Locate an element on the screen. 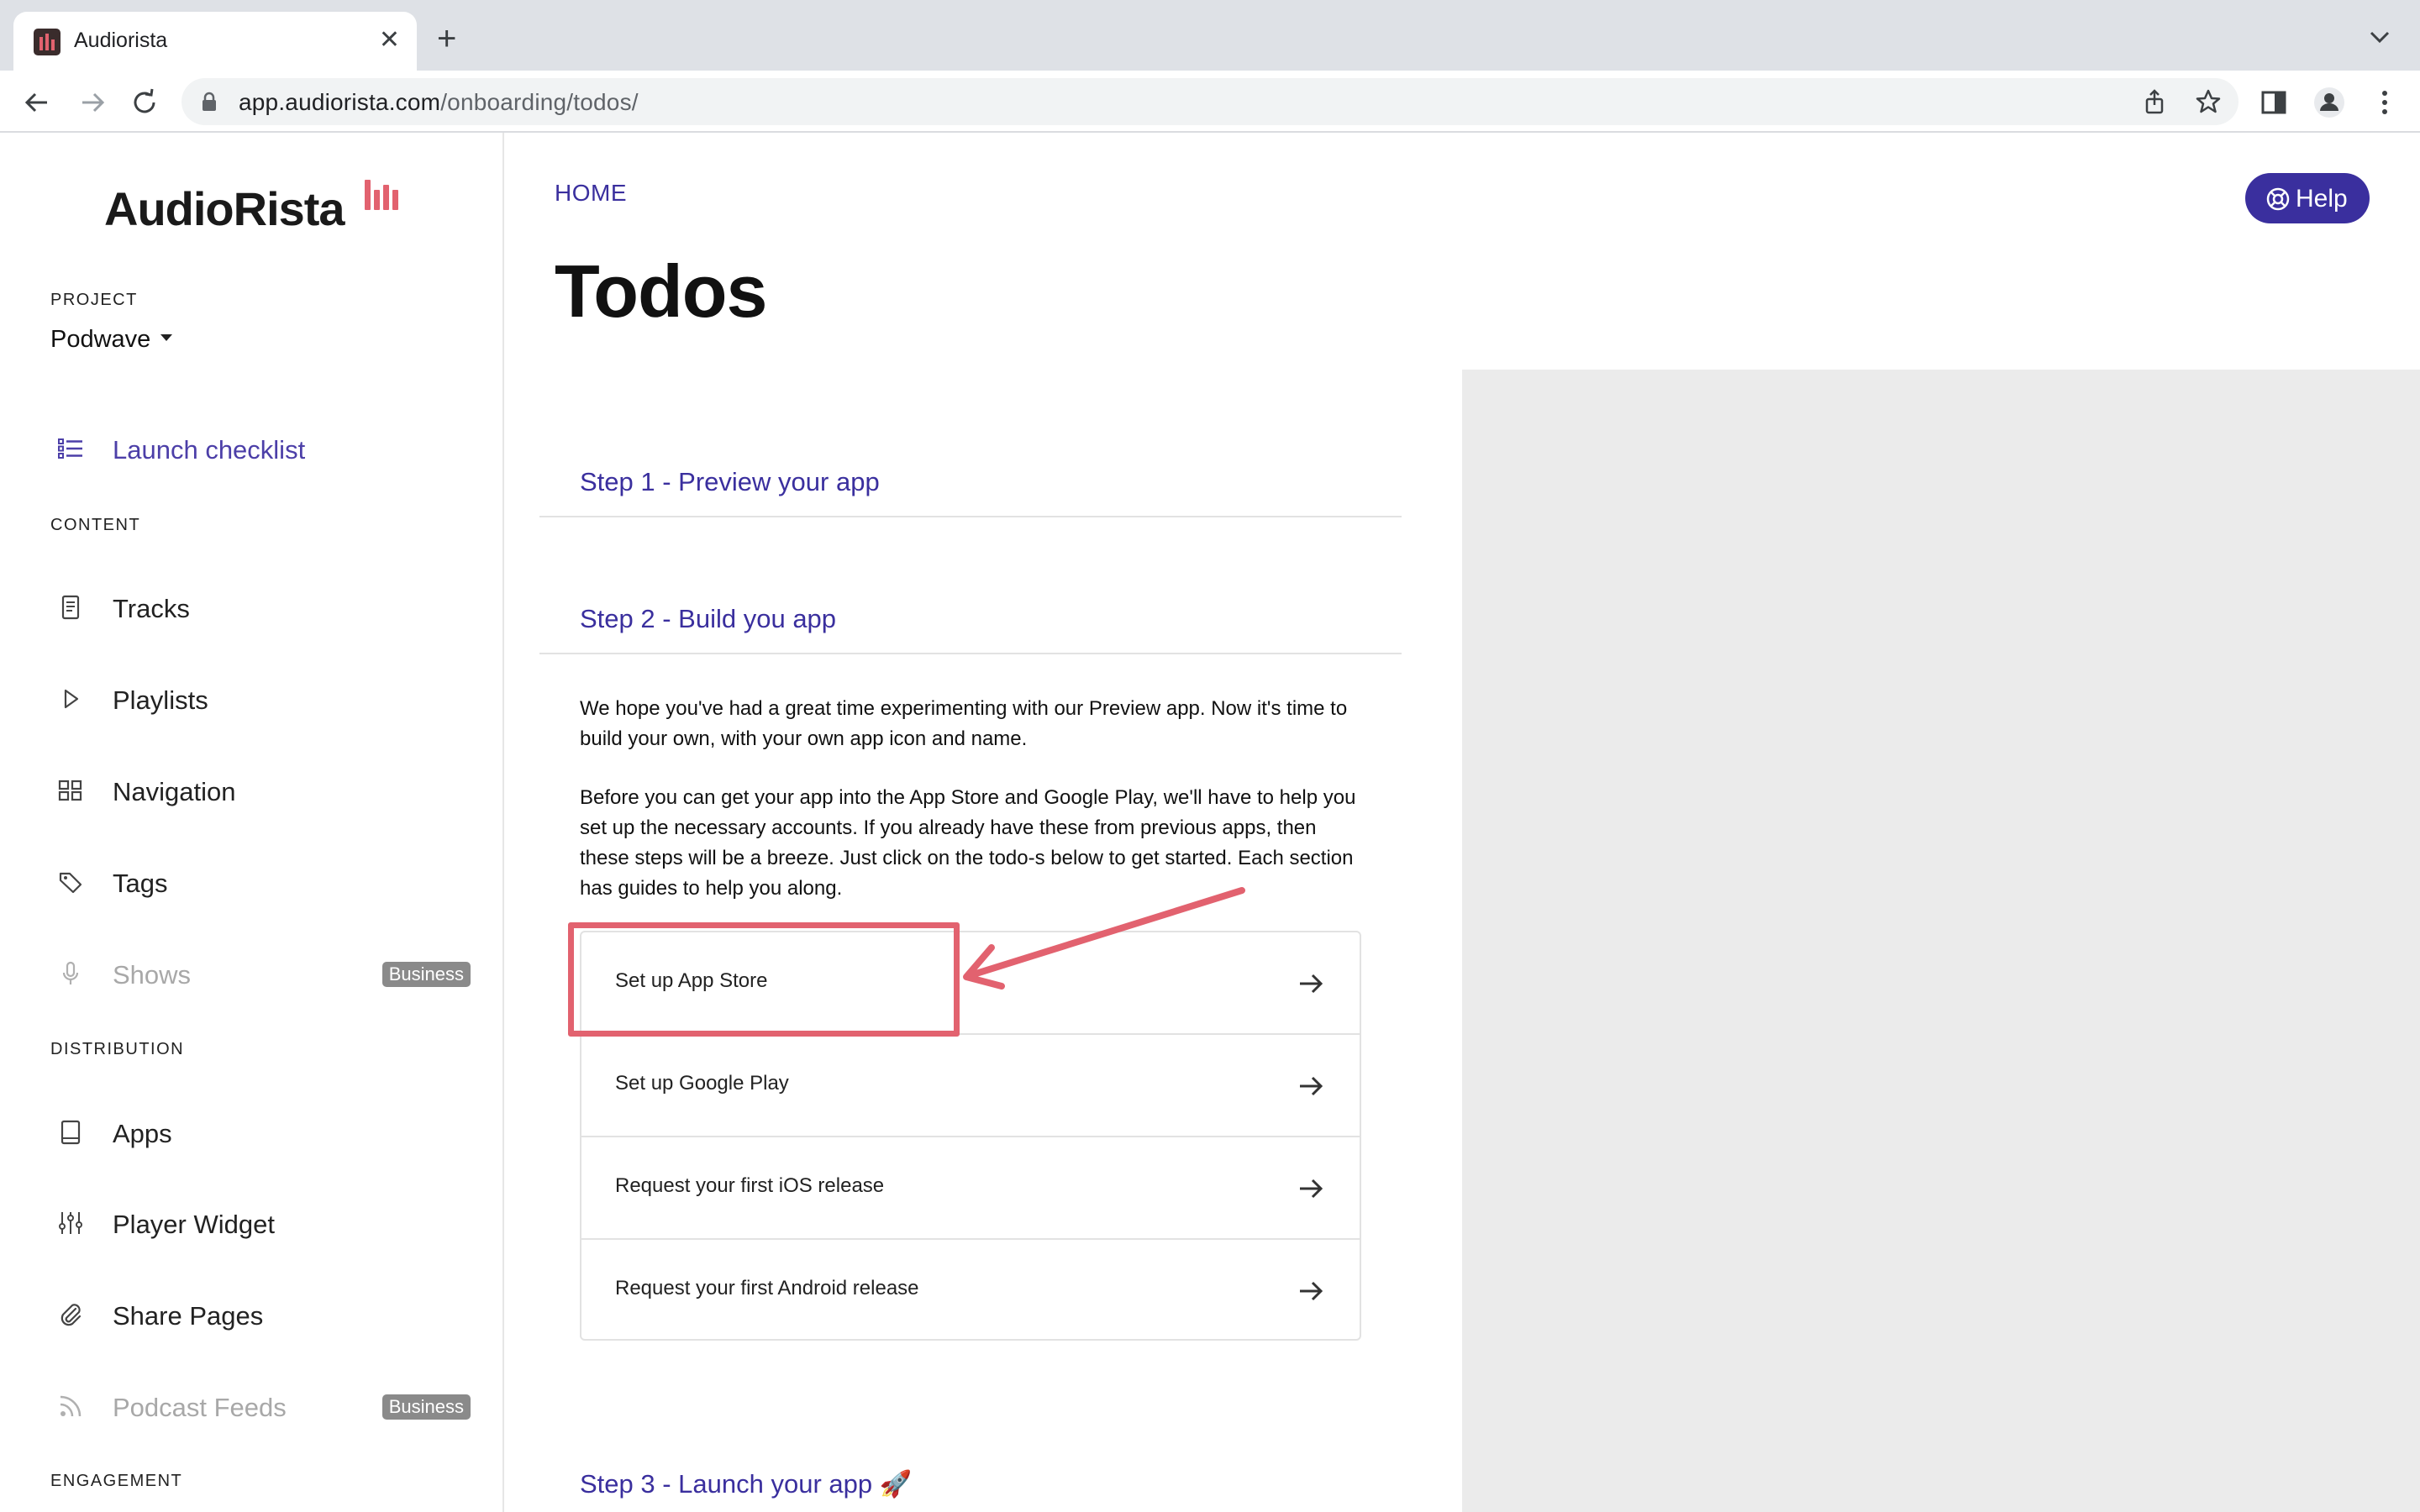 Image resolution: width=2420 pixels, height=1512 pixels. sidebar-item-podcast-feeds: Podcast Feeds Business is located at coordinates (261, 1406).